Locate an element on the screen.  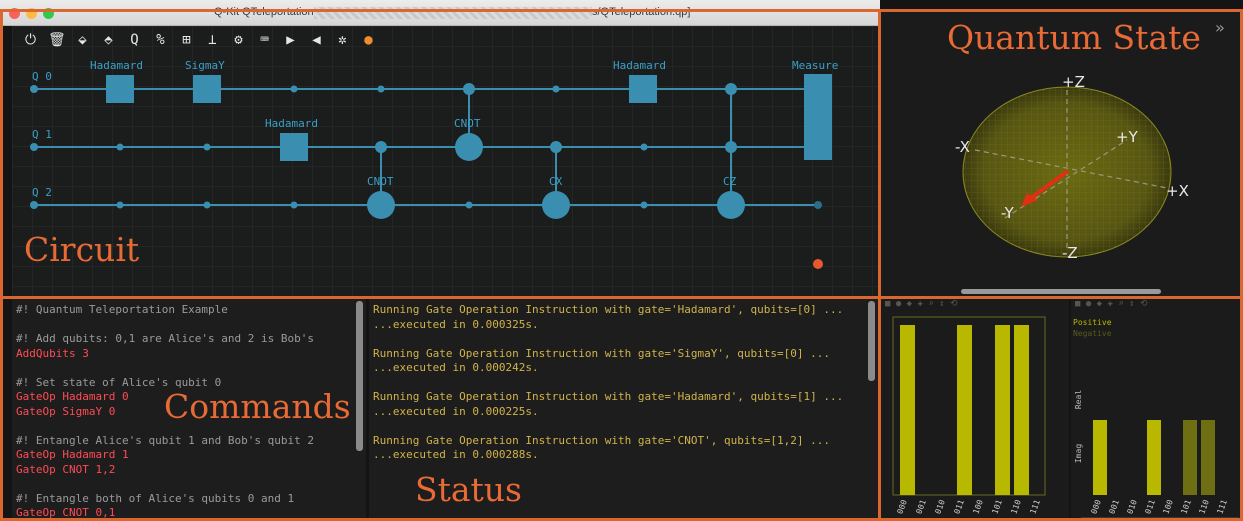
probability-chart: 000 001 010 011 100 101 110 111 is located at coordinates (969, 415).